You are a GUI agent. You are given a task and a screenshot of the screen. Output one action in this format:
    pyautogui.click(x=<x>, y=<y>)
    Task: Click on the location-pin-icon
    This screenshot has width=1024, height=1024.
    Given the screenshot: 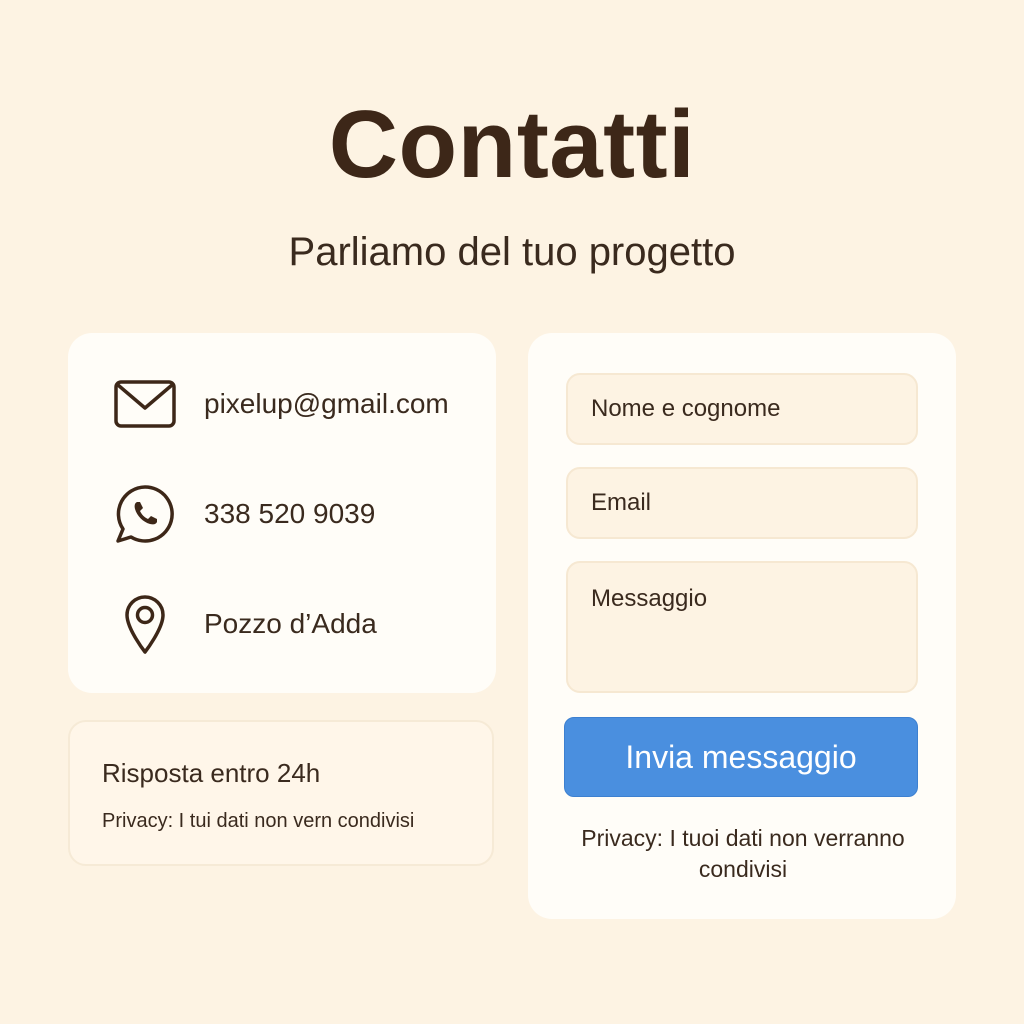 What is the action you would take?
    pyautogui.click(x=145, y=624)
    